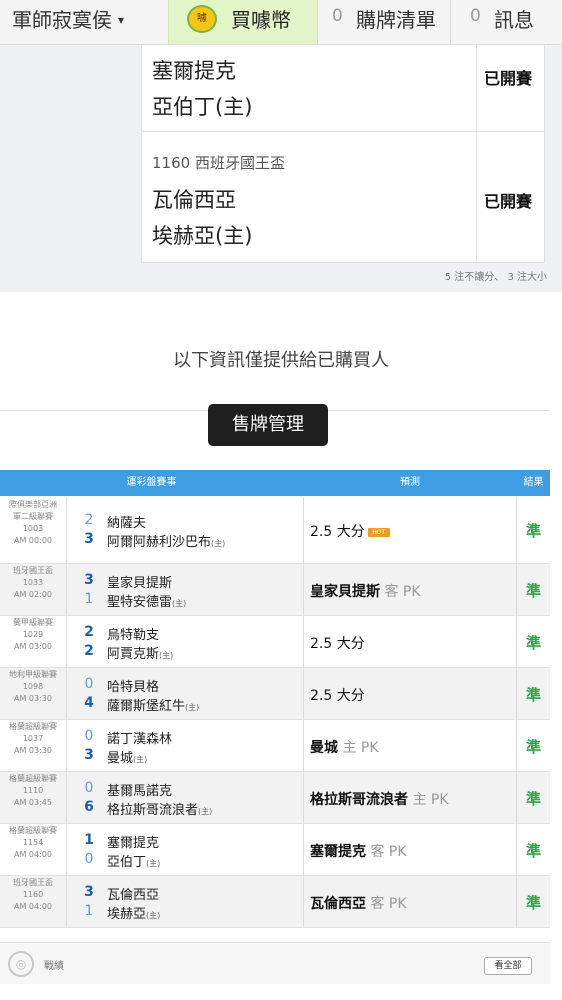  I want to click on home-team: 聖特安德雷, so click(140, 602).